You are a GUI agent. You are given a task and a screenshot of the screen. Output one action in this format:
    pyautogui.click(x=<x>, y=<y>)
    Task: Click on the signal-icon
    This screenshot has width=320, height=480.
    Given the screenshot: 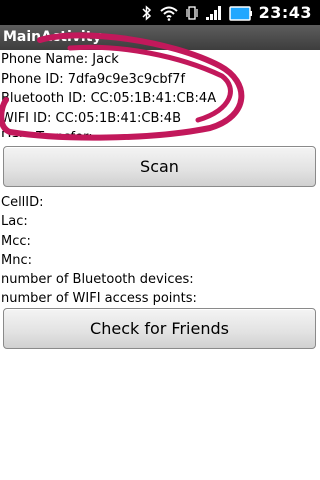 What is the action you would take?
    pyautogui.click(x=214, y=13)
    